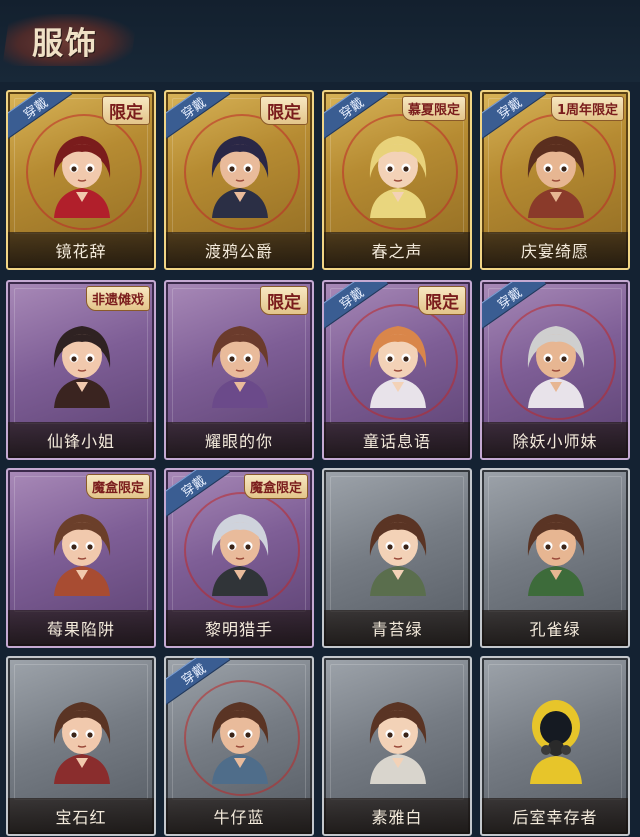  I want to click on costume-card: 魔盒限定 穿戴 黎明猎手, so click(239, 558).